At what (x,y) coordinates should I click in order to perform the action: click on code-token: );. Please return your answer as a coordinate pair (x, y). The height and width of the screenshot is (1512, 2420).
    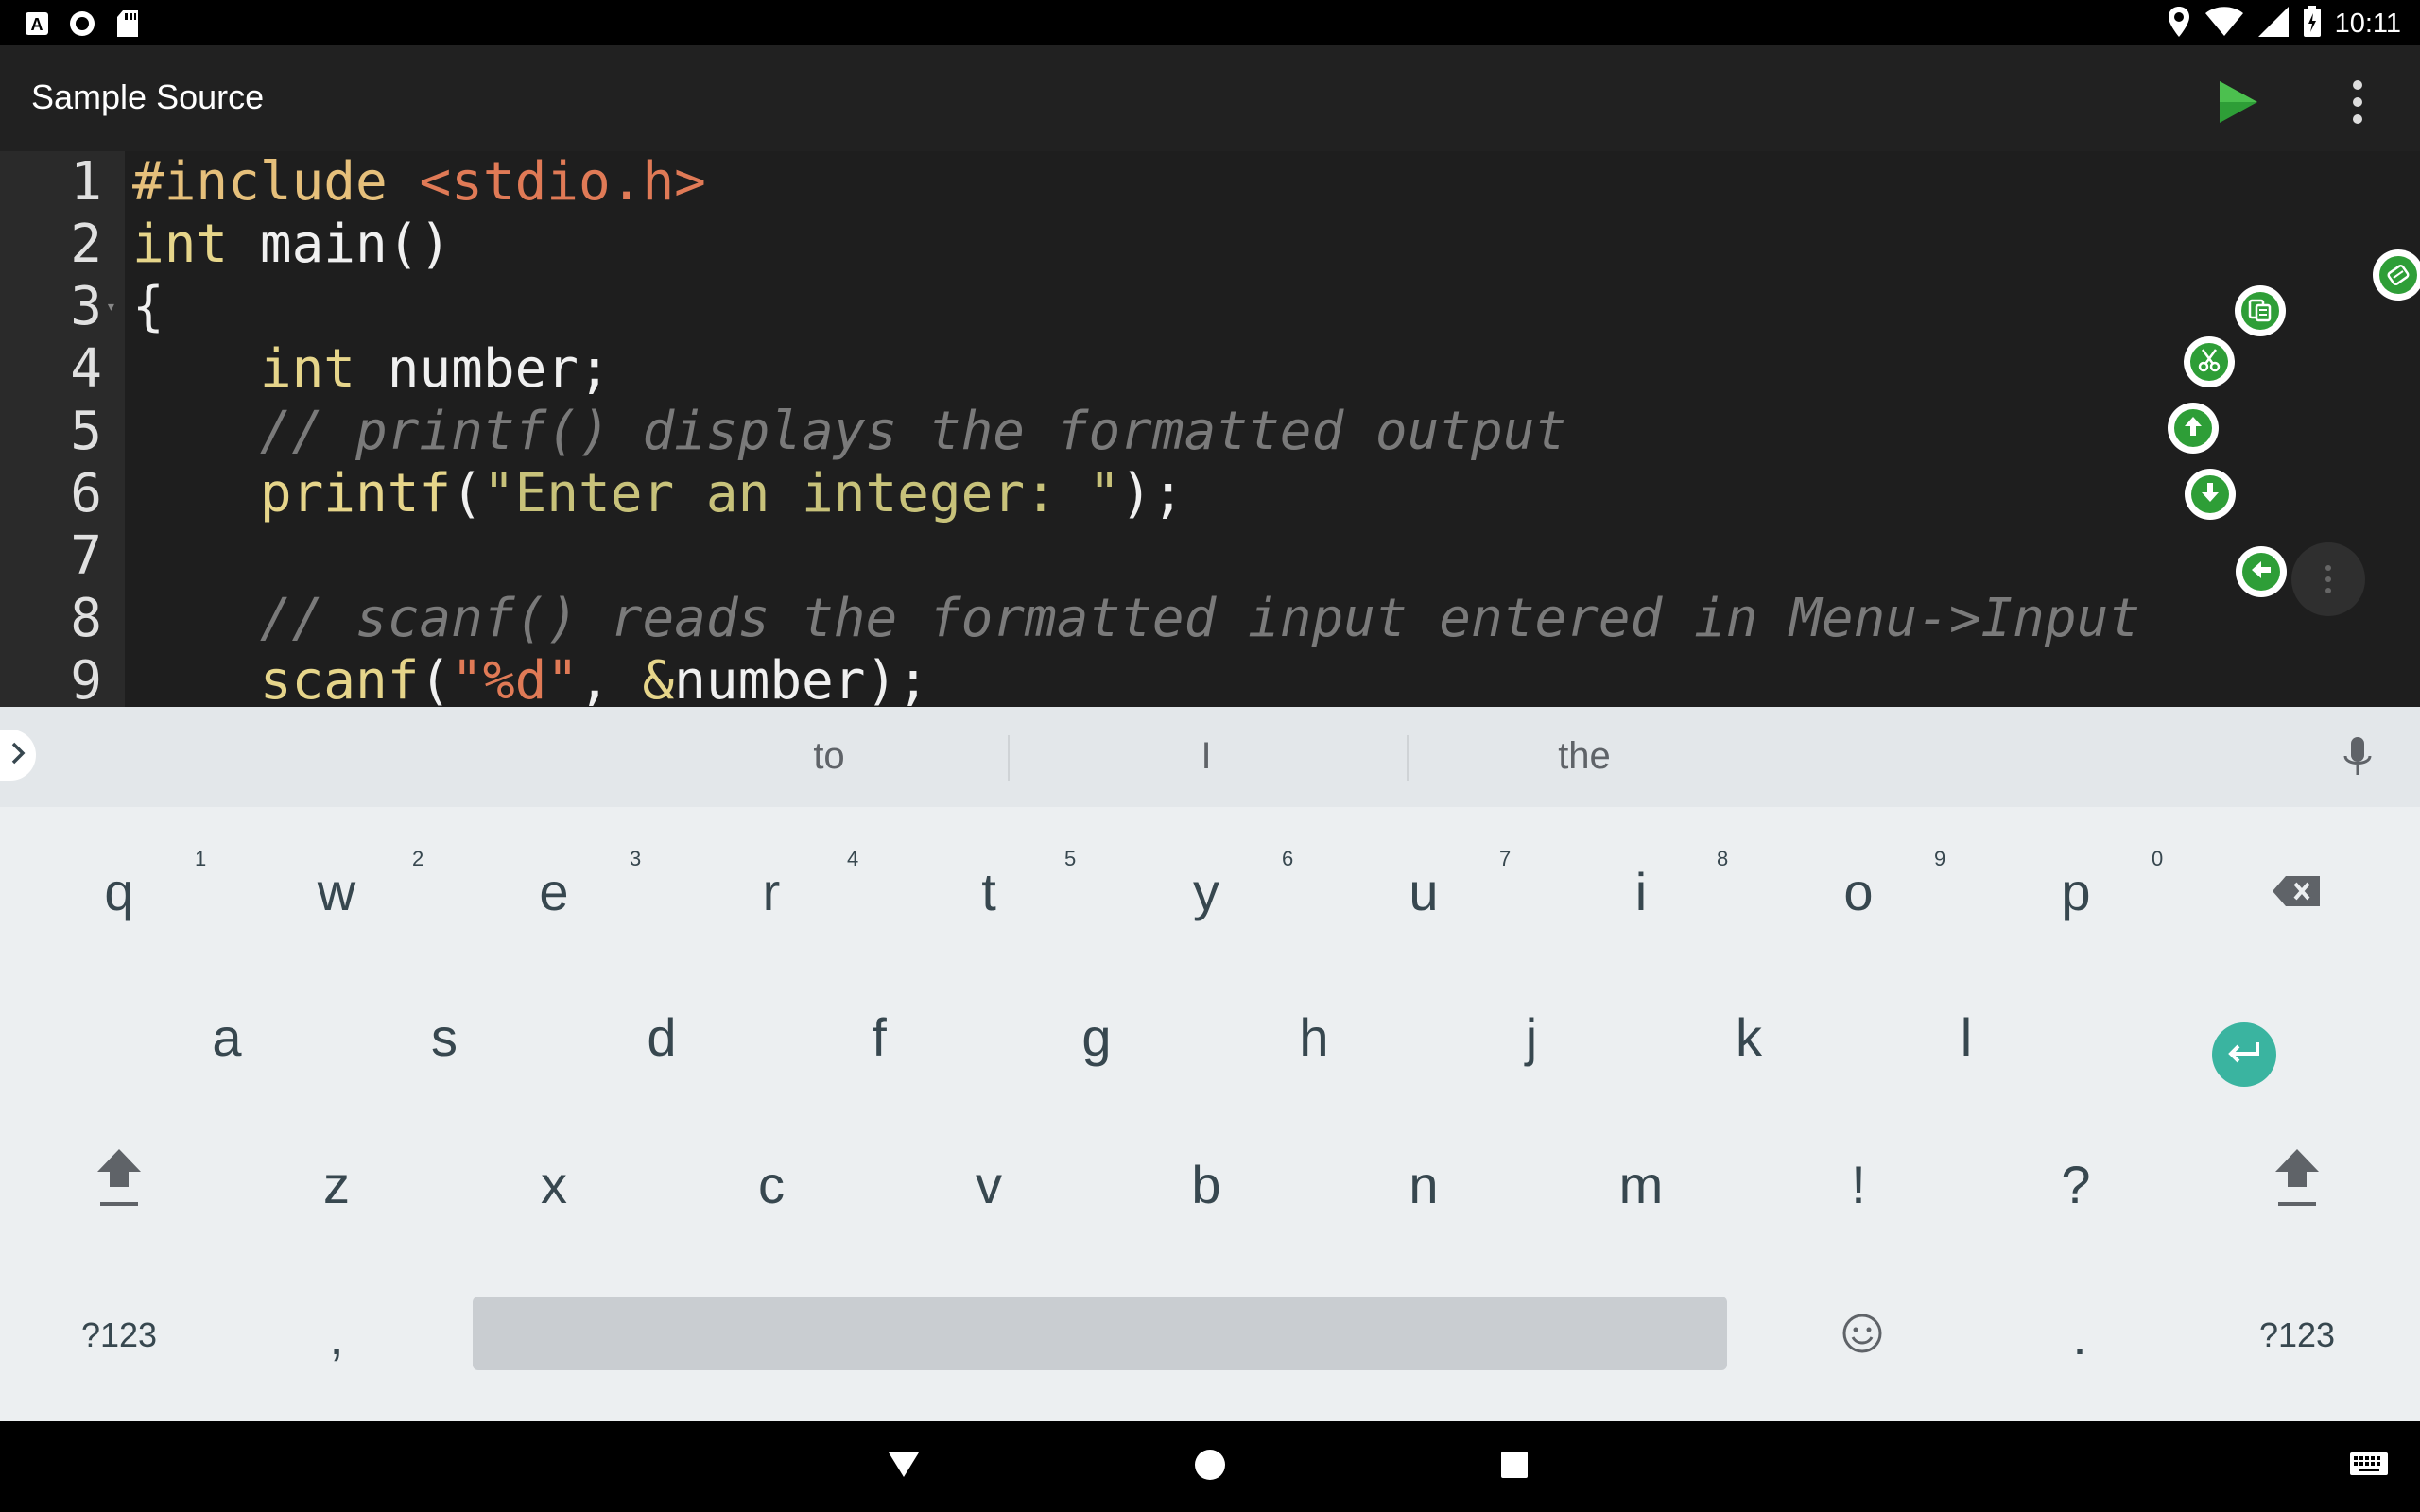
    Looking at the image, I should click on (1152, 493).